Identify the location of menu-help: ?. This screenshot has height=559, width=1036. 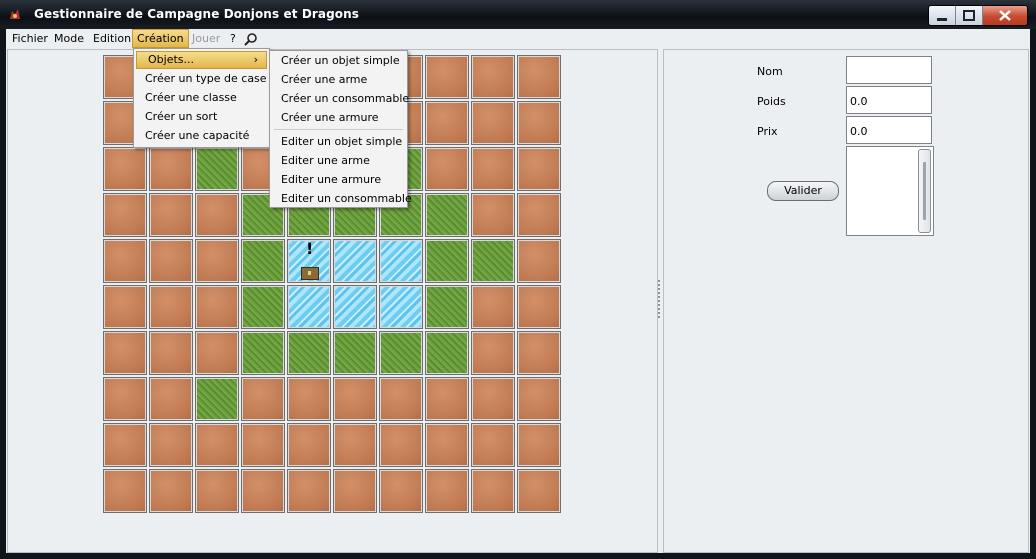
(233, 38).